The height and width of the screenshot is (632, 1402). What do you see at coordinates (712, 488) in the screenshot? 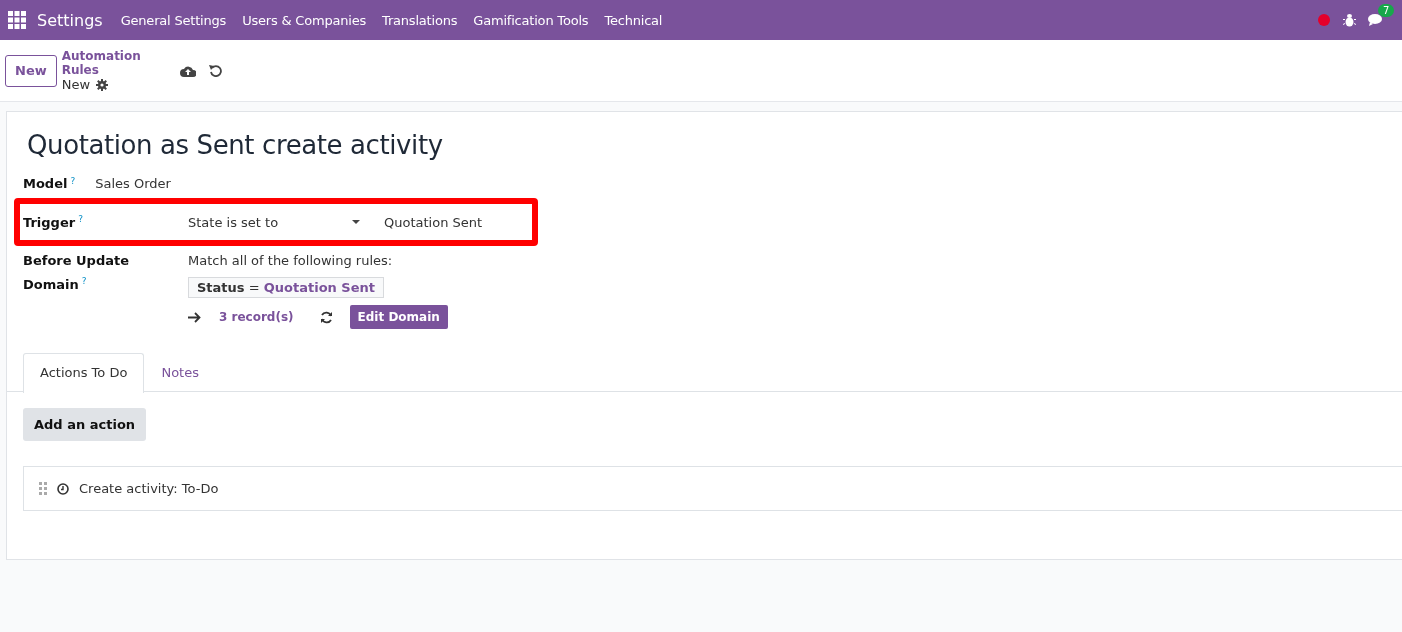
I see `action-row: Create activity: To-Do` at bounding box center [712, 488].